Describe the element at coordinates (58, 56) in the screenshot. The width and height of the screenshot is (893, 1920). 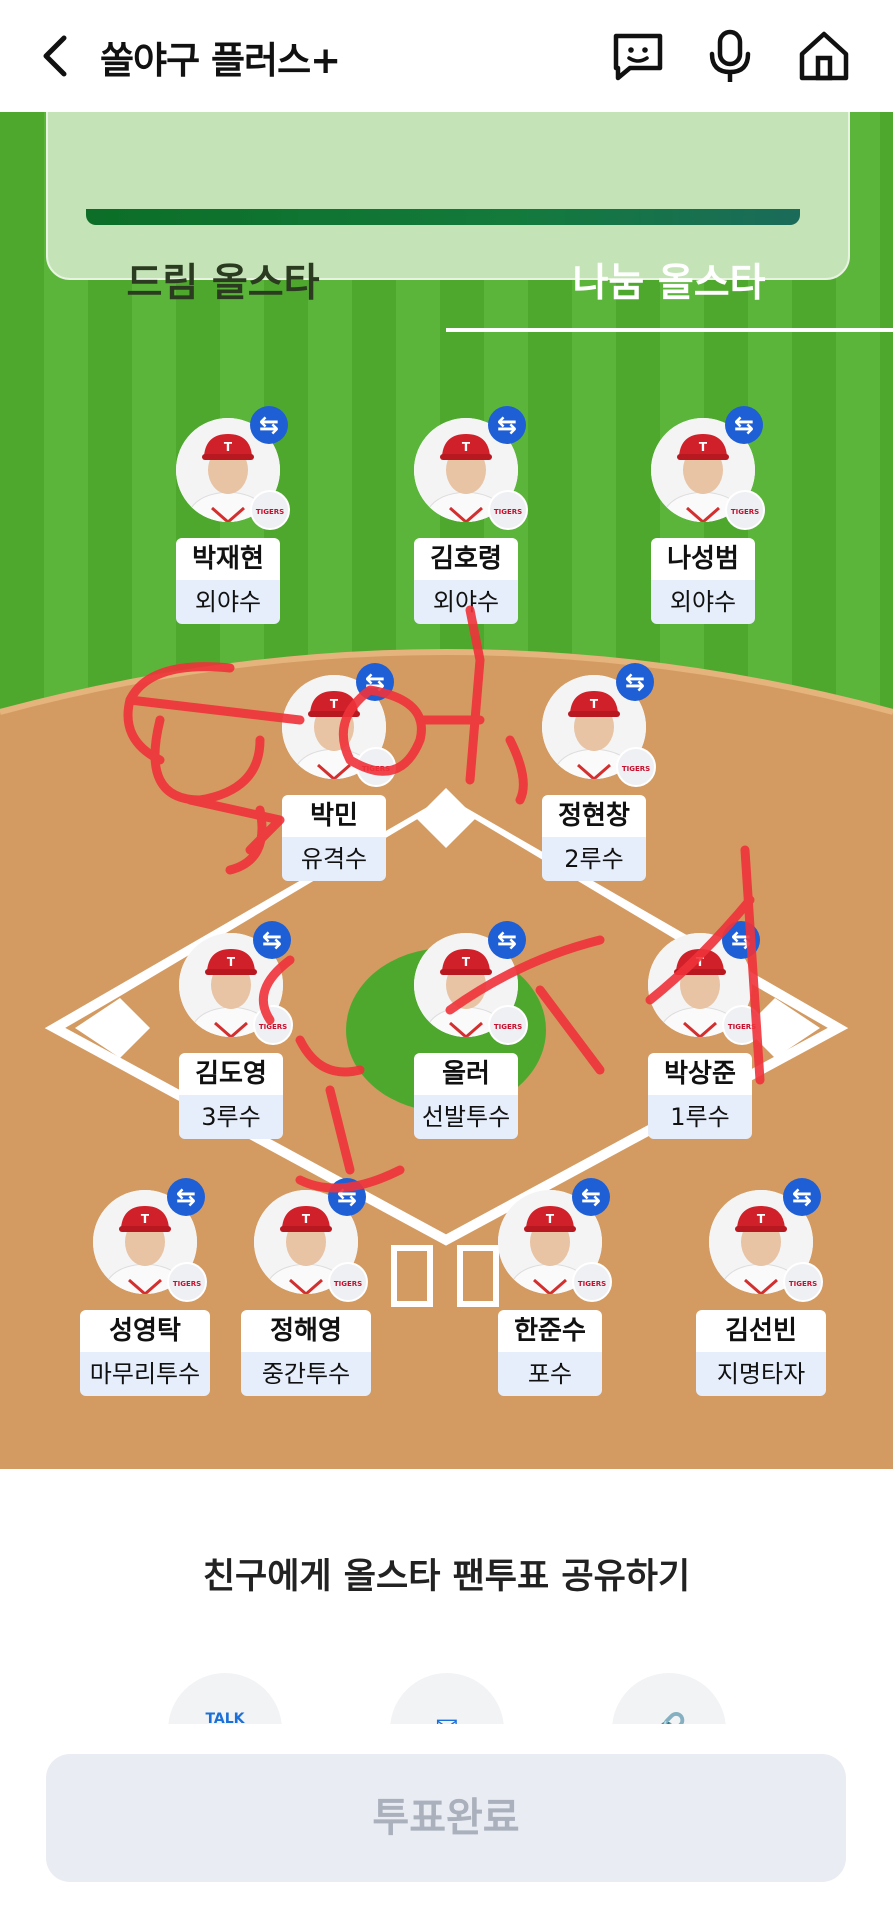
I see `chevron-left-icon` at that location.